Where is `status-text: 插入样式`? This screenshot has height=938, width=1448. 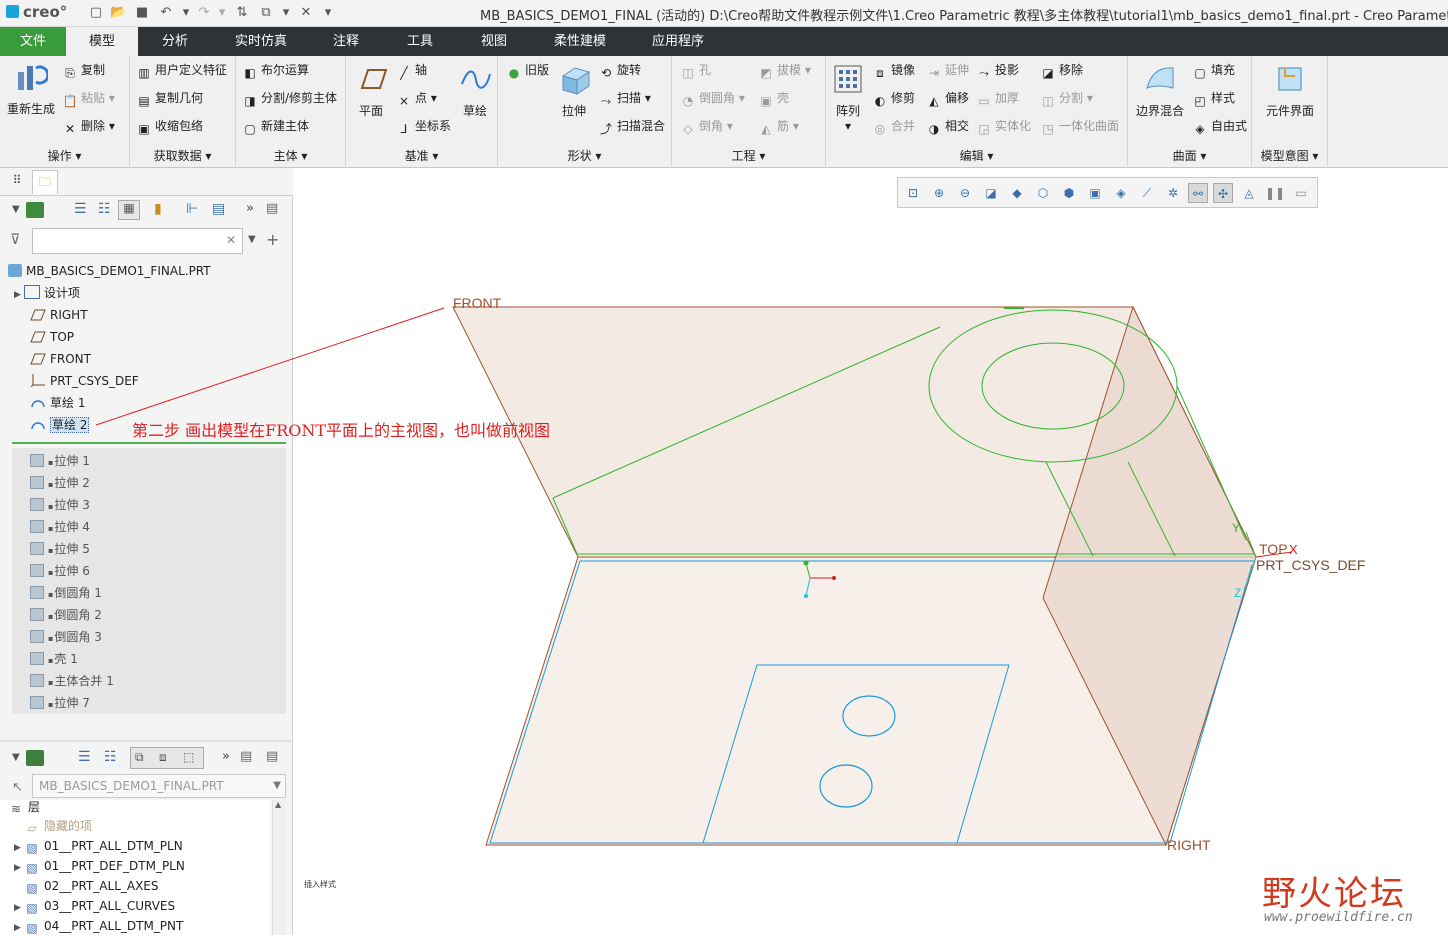
status-text: 插入样式 is located at coordinates (320, 884).